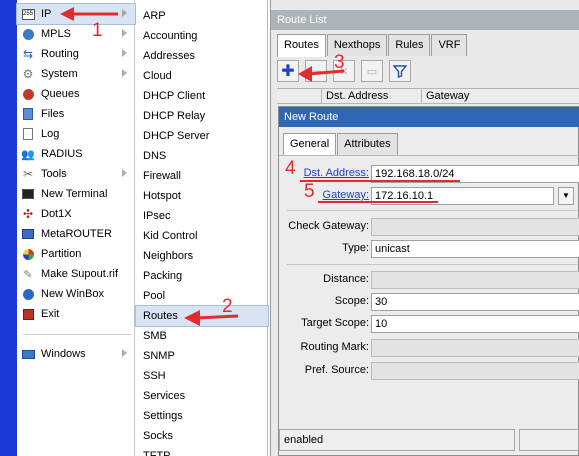  Describe the element at coordinates (76, 254) in the screenshot. I see `menu-item-partition: Partition` at that location.